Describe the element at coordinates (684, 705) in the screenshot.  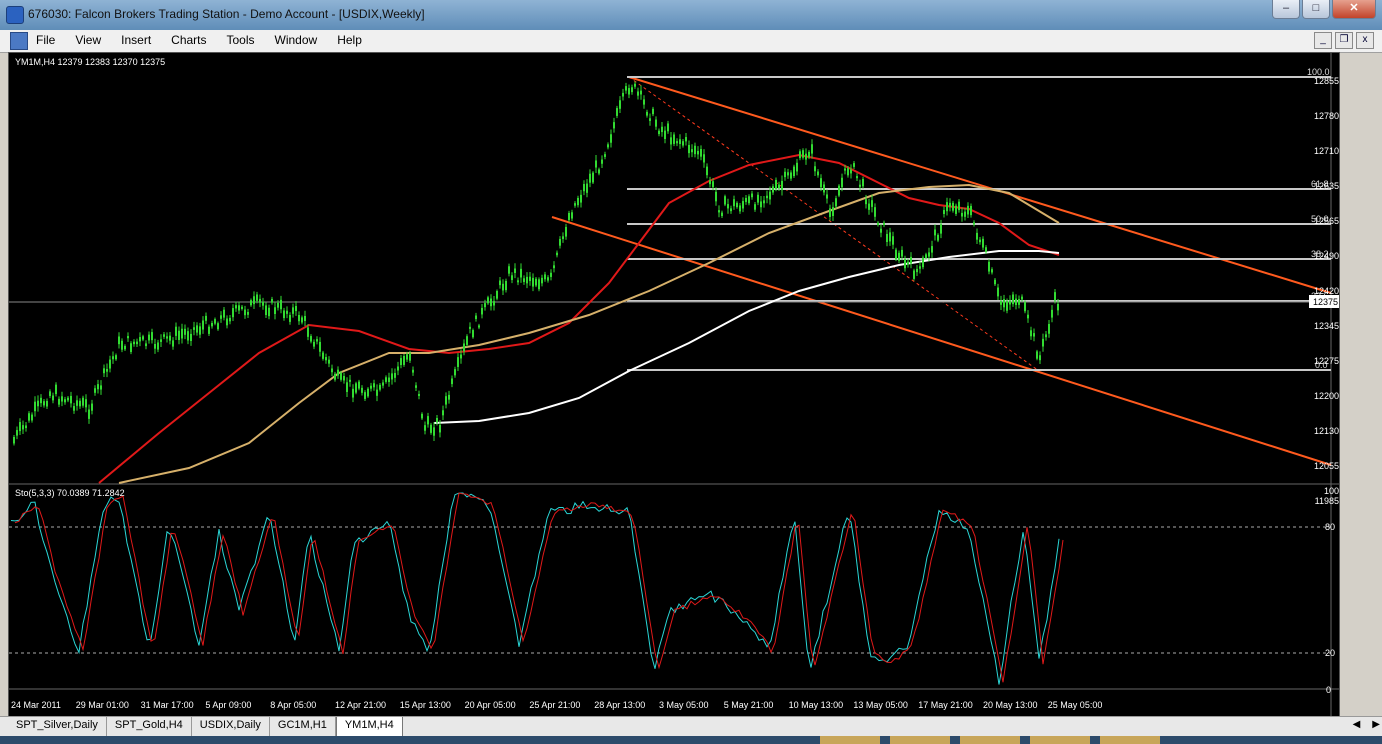
I see `time-axis-label: 3 May 05:00` at that location.